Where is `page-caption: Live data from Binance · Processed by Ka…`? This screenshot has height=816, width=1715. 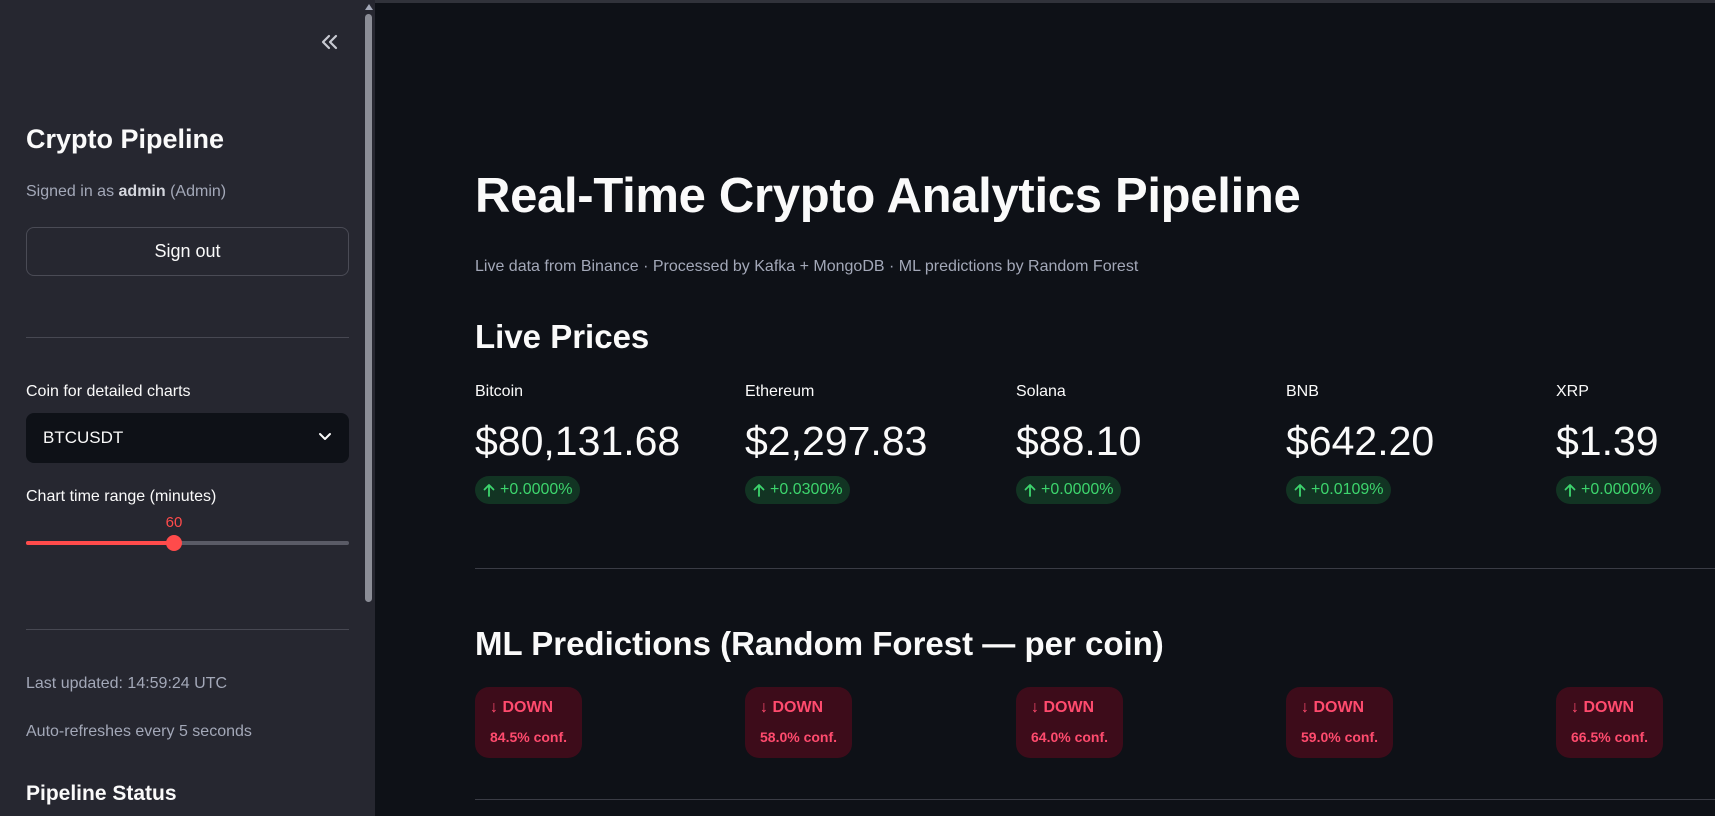
page-caption: Live data from Binance · Processed by Ka… is located at coordinates (807, 266).